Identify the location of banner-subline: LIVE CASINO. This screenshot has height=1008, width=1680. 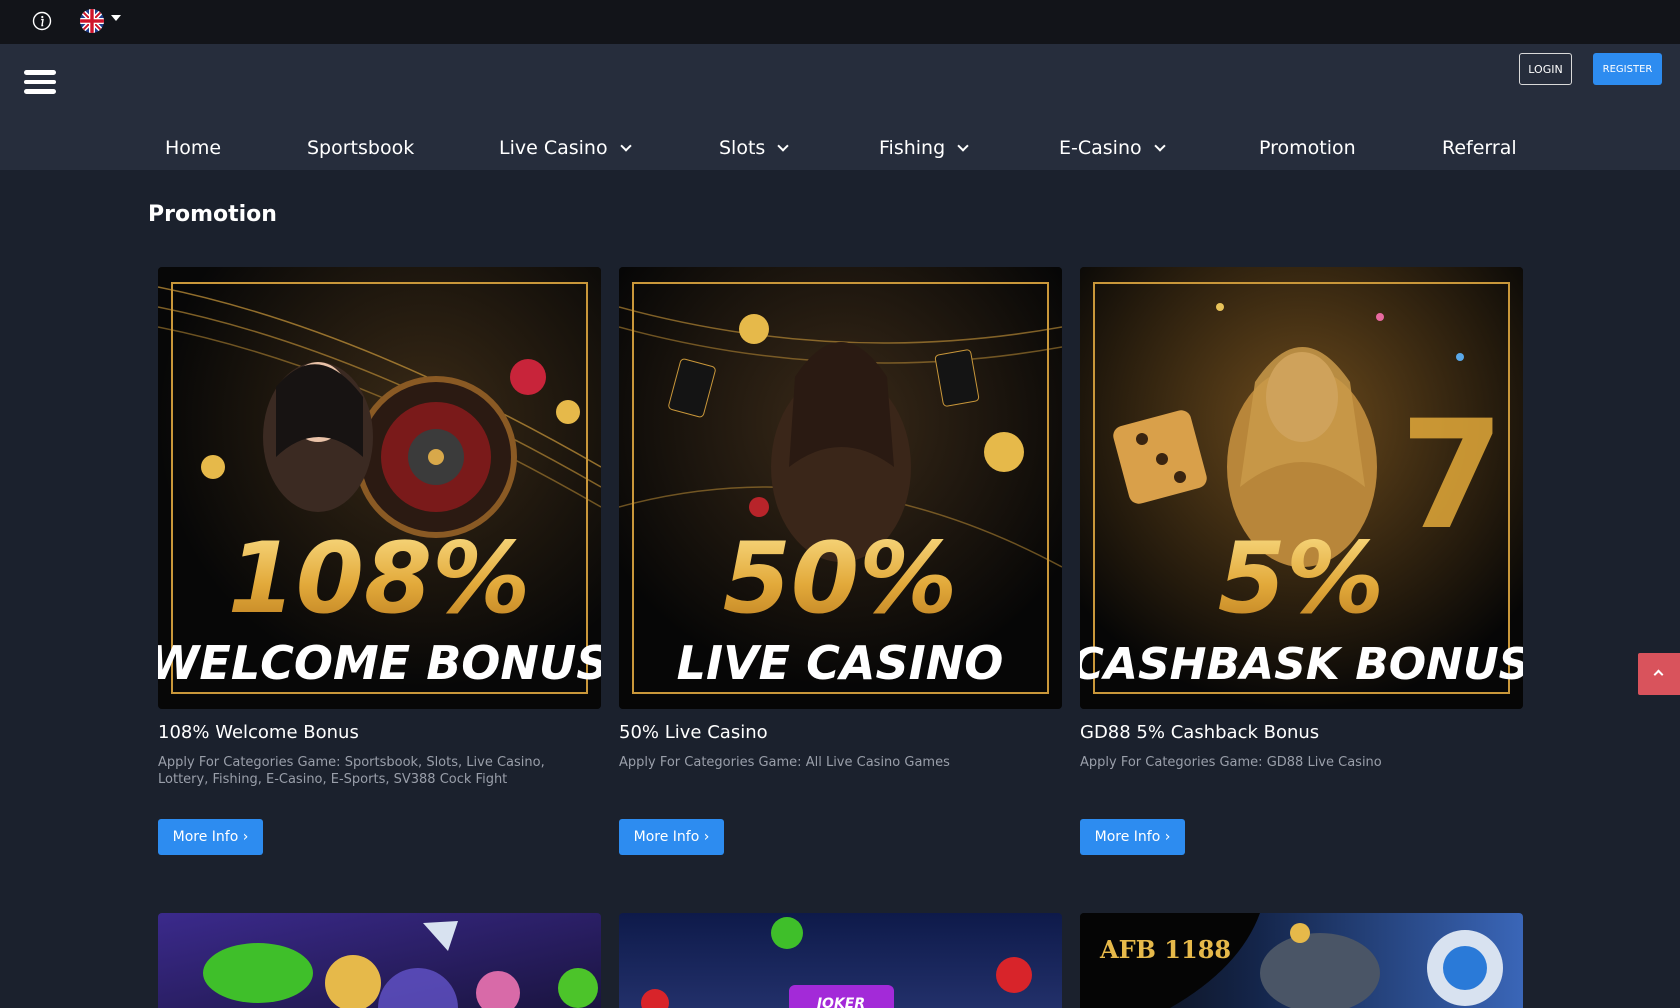
(840, 663).